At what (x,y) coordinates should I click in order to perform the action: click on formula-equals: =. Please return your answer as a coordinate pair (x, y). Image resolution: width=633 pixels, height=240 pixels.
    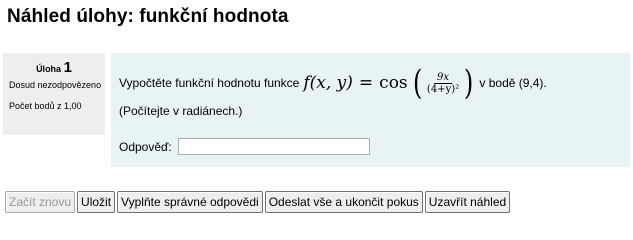
    Looking at the image, I should click on (366, 83).